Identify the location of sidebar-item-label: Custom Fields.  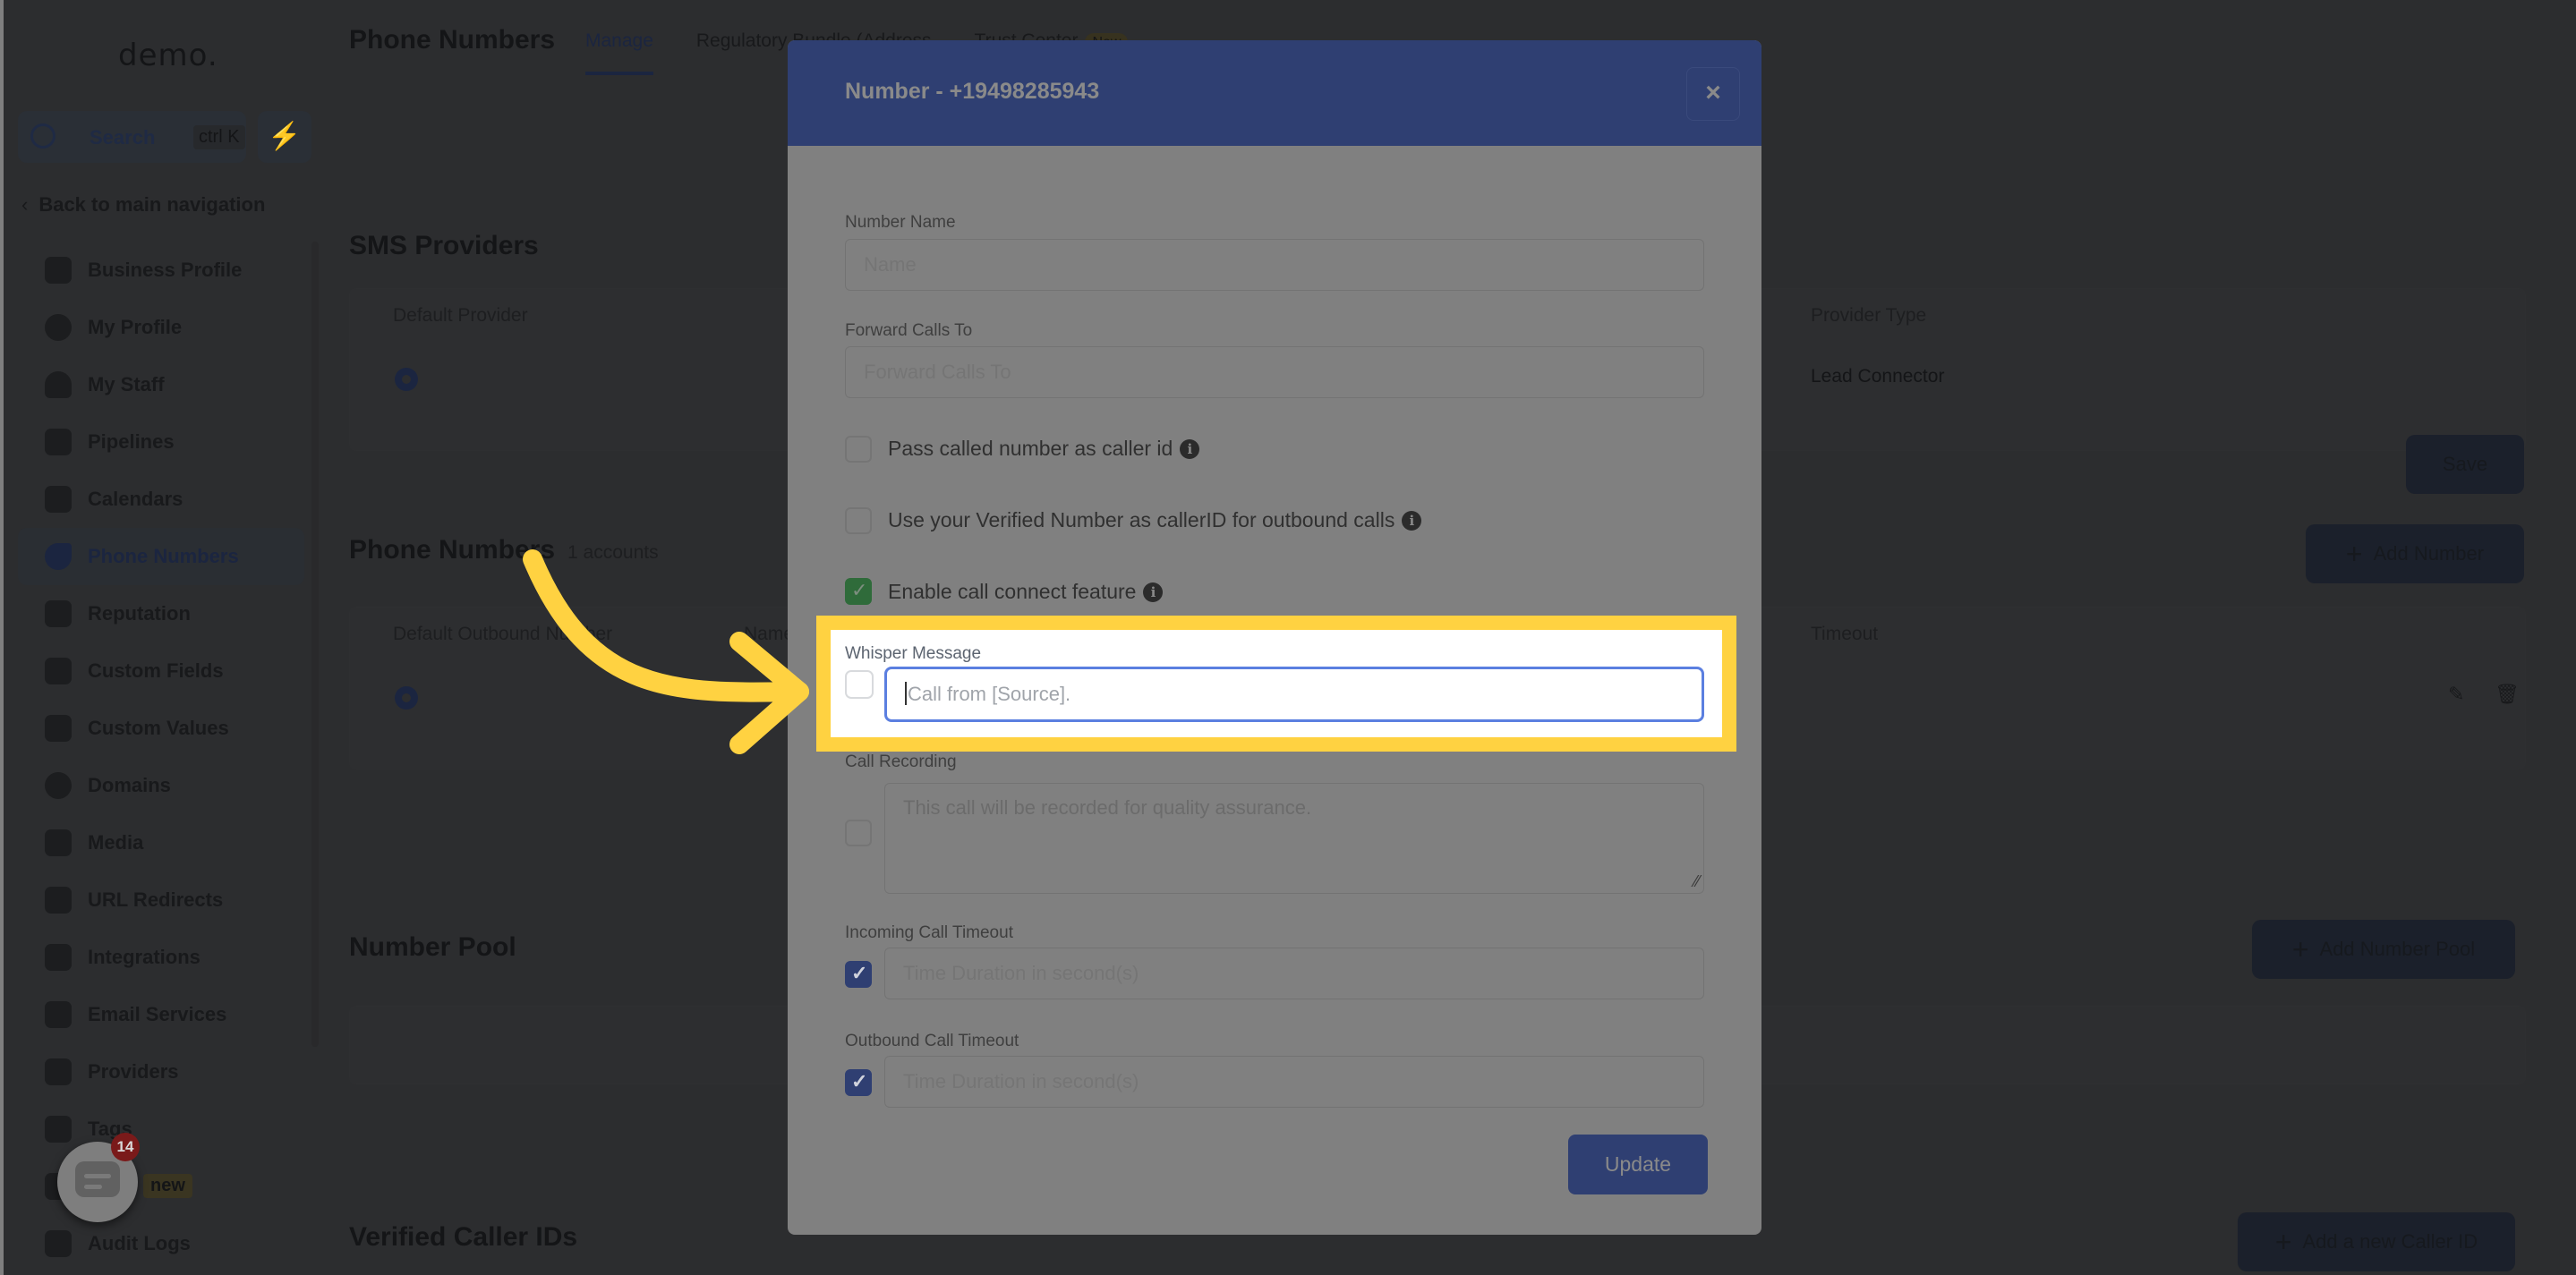
(156, 670).